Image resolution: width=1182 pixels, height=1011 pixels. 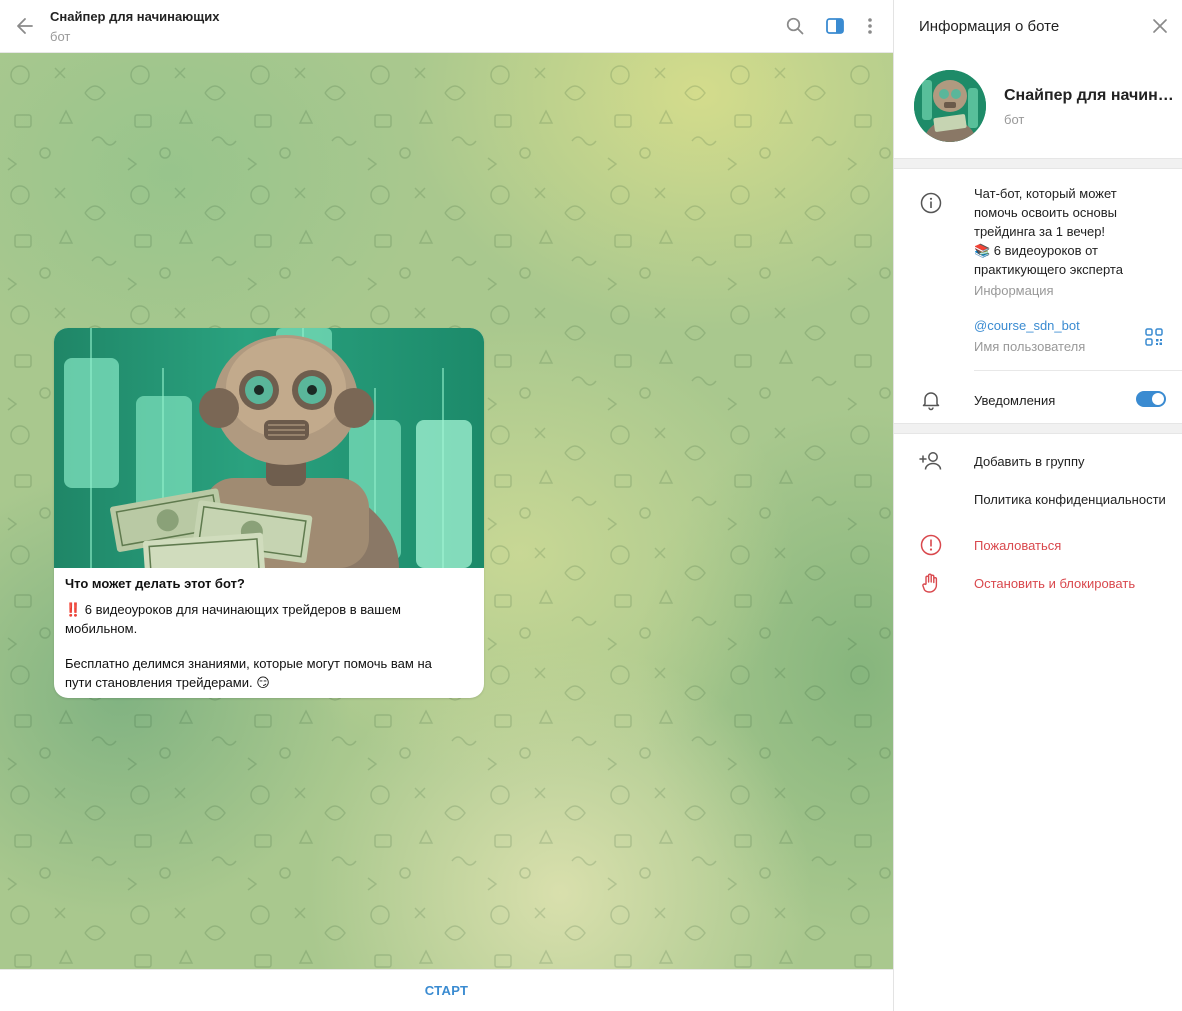 I want to click on more-vertical-icon, so click(x=870, y=26).